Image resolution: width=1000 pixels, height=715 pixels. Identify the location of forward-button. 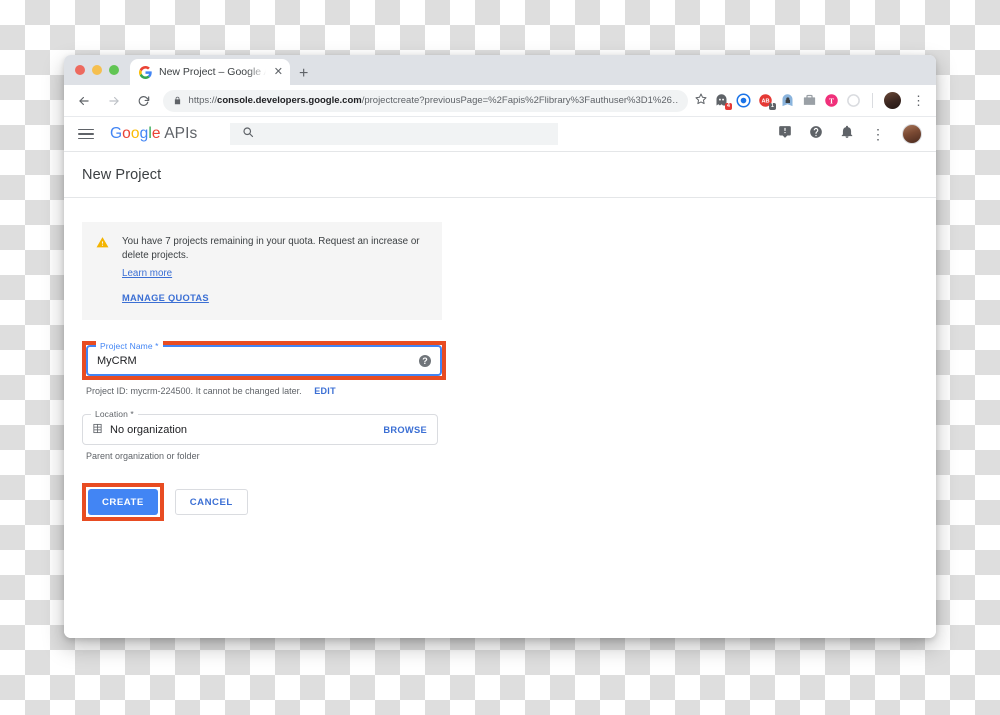
(114, 101).